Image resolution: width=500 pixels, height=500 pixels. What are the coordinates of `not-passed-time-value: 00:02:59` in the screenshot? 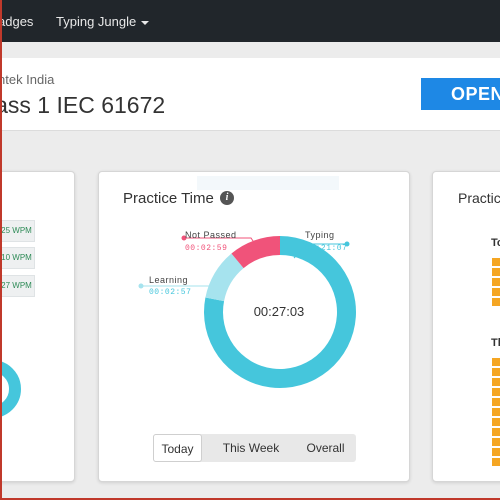 It's located at (206, 248).